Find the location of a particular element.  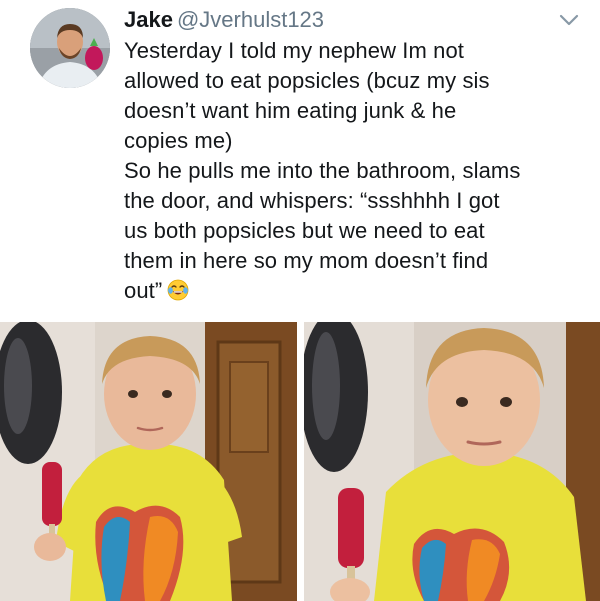

tweet-text-line: So he pulls me into the bathroom, slams is located at coordinates (322, 170).